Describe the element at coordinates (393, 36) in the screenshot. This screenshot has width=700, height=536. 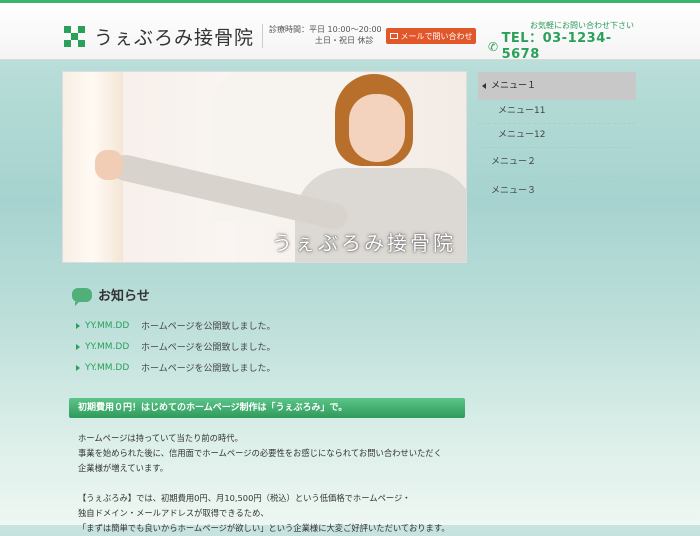
I see `envelope-icon` at that location.